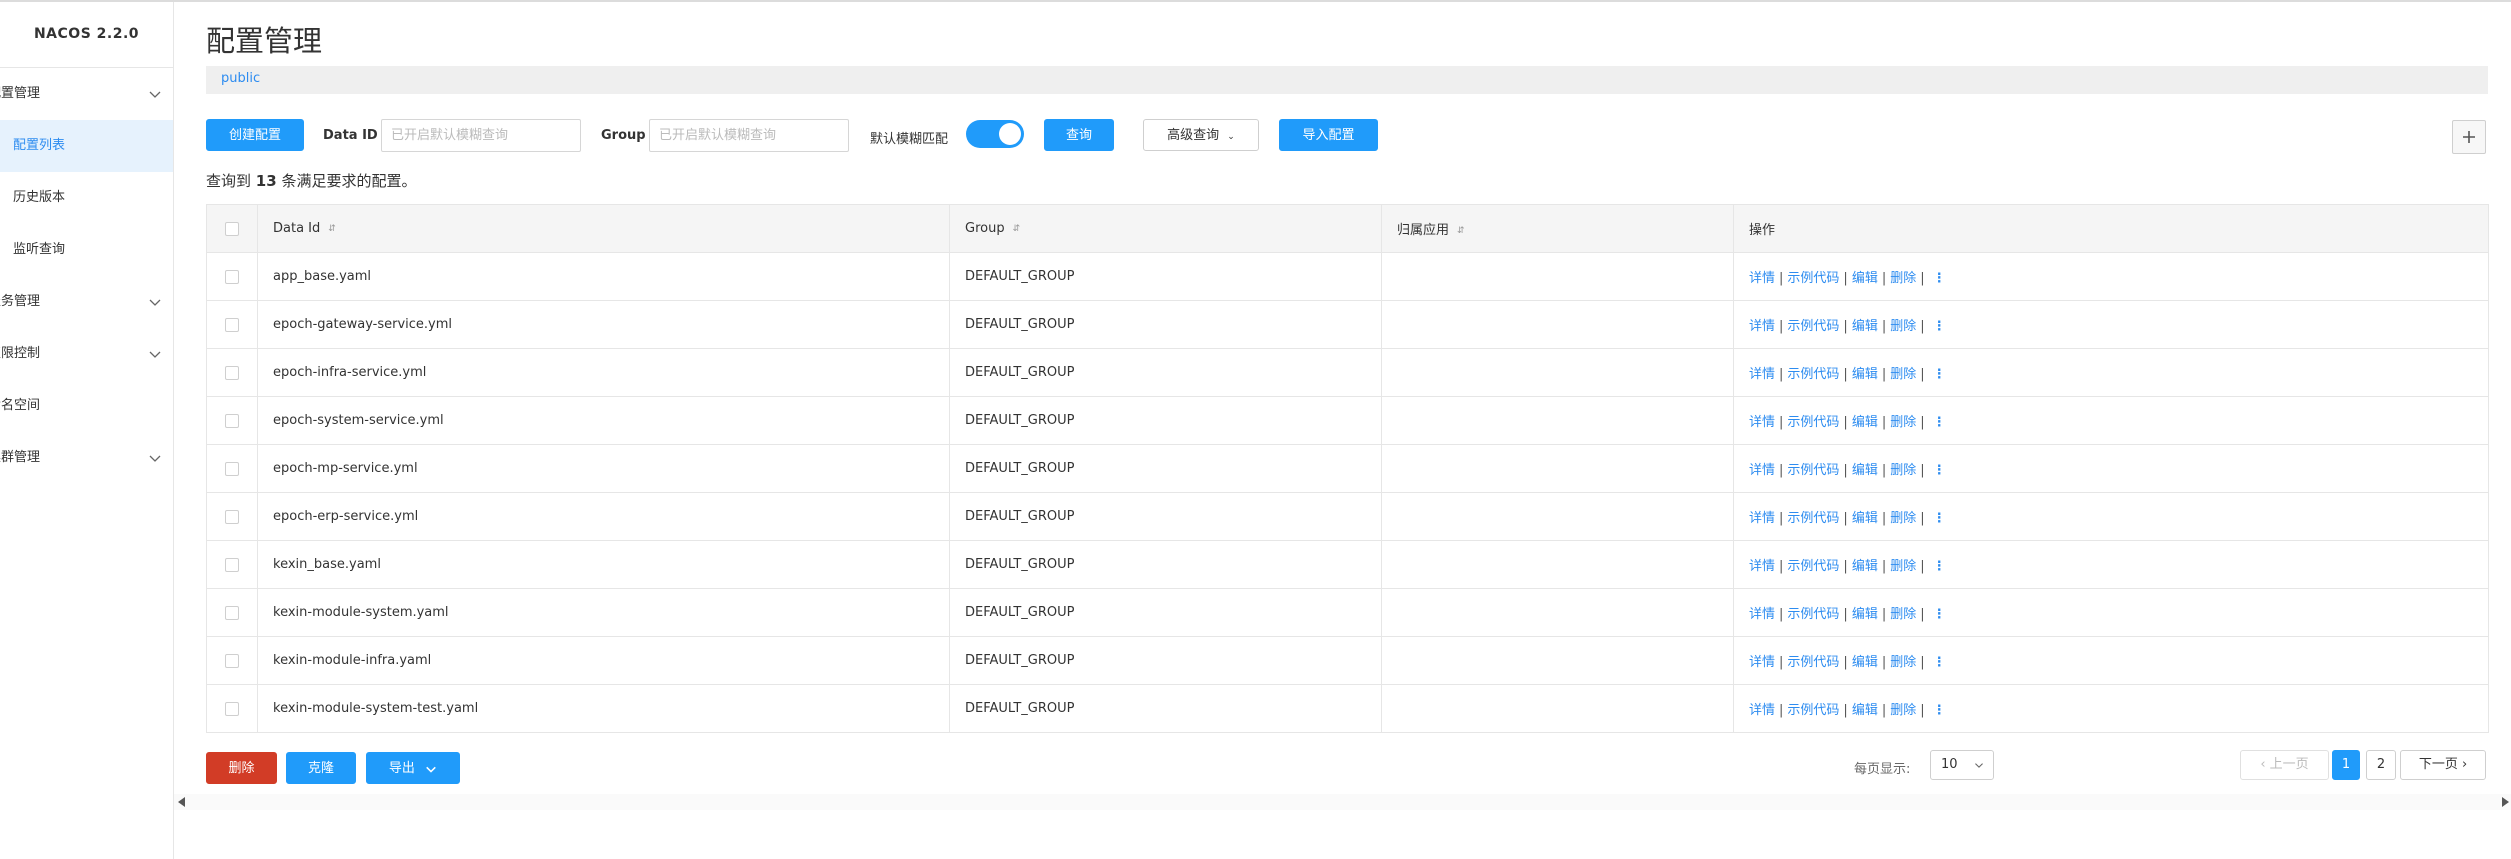 The width and height of the screenshot is (2511, 859). I want to click on page-size-select: 10, so click(1962, 765).